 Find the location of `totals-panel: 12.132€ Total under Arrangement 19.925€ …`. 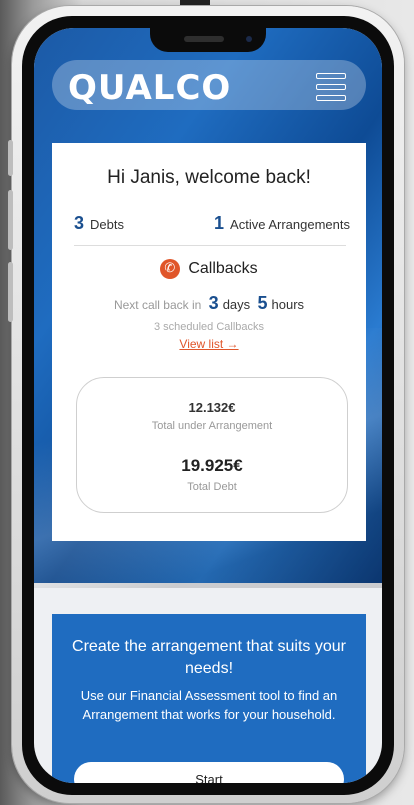

totals-panel: 12.132€ Total under Arrangement 19.925€ … is located at coordinates (212, 445).